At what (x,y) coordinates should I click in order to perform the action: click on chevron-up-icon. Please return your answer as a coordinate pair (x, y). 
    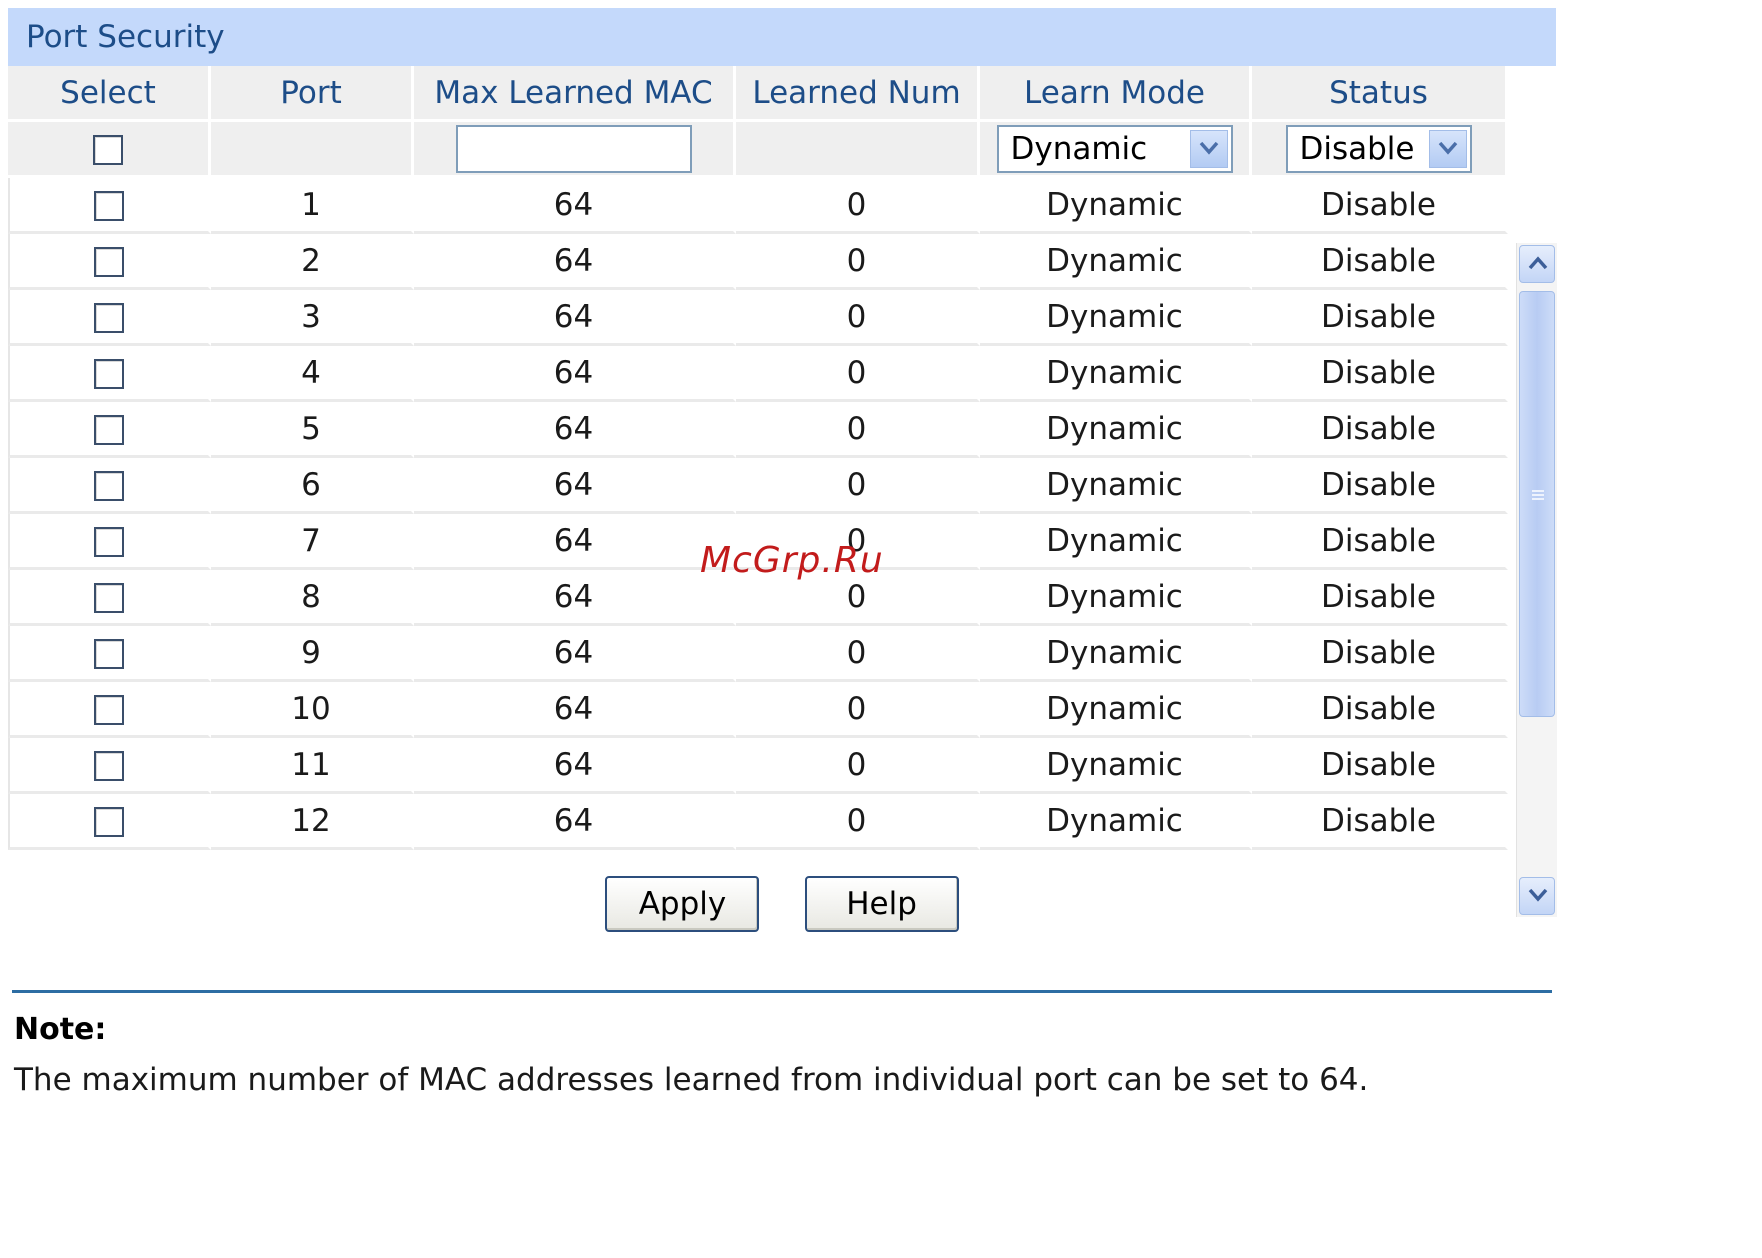
    Looking at the image, I should click on (1538, 263).